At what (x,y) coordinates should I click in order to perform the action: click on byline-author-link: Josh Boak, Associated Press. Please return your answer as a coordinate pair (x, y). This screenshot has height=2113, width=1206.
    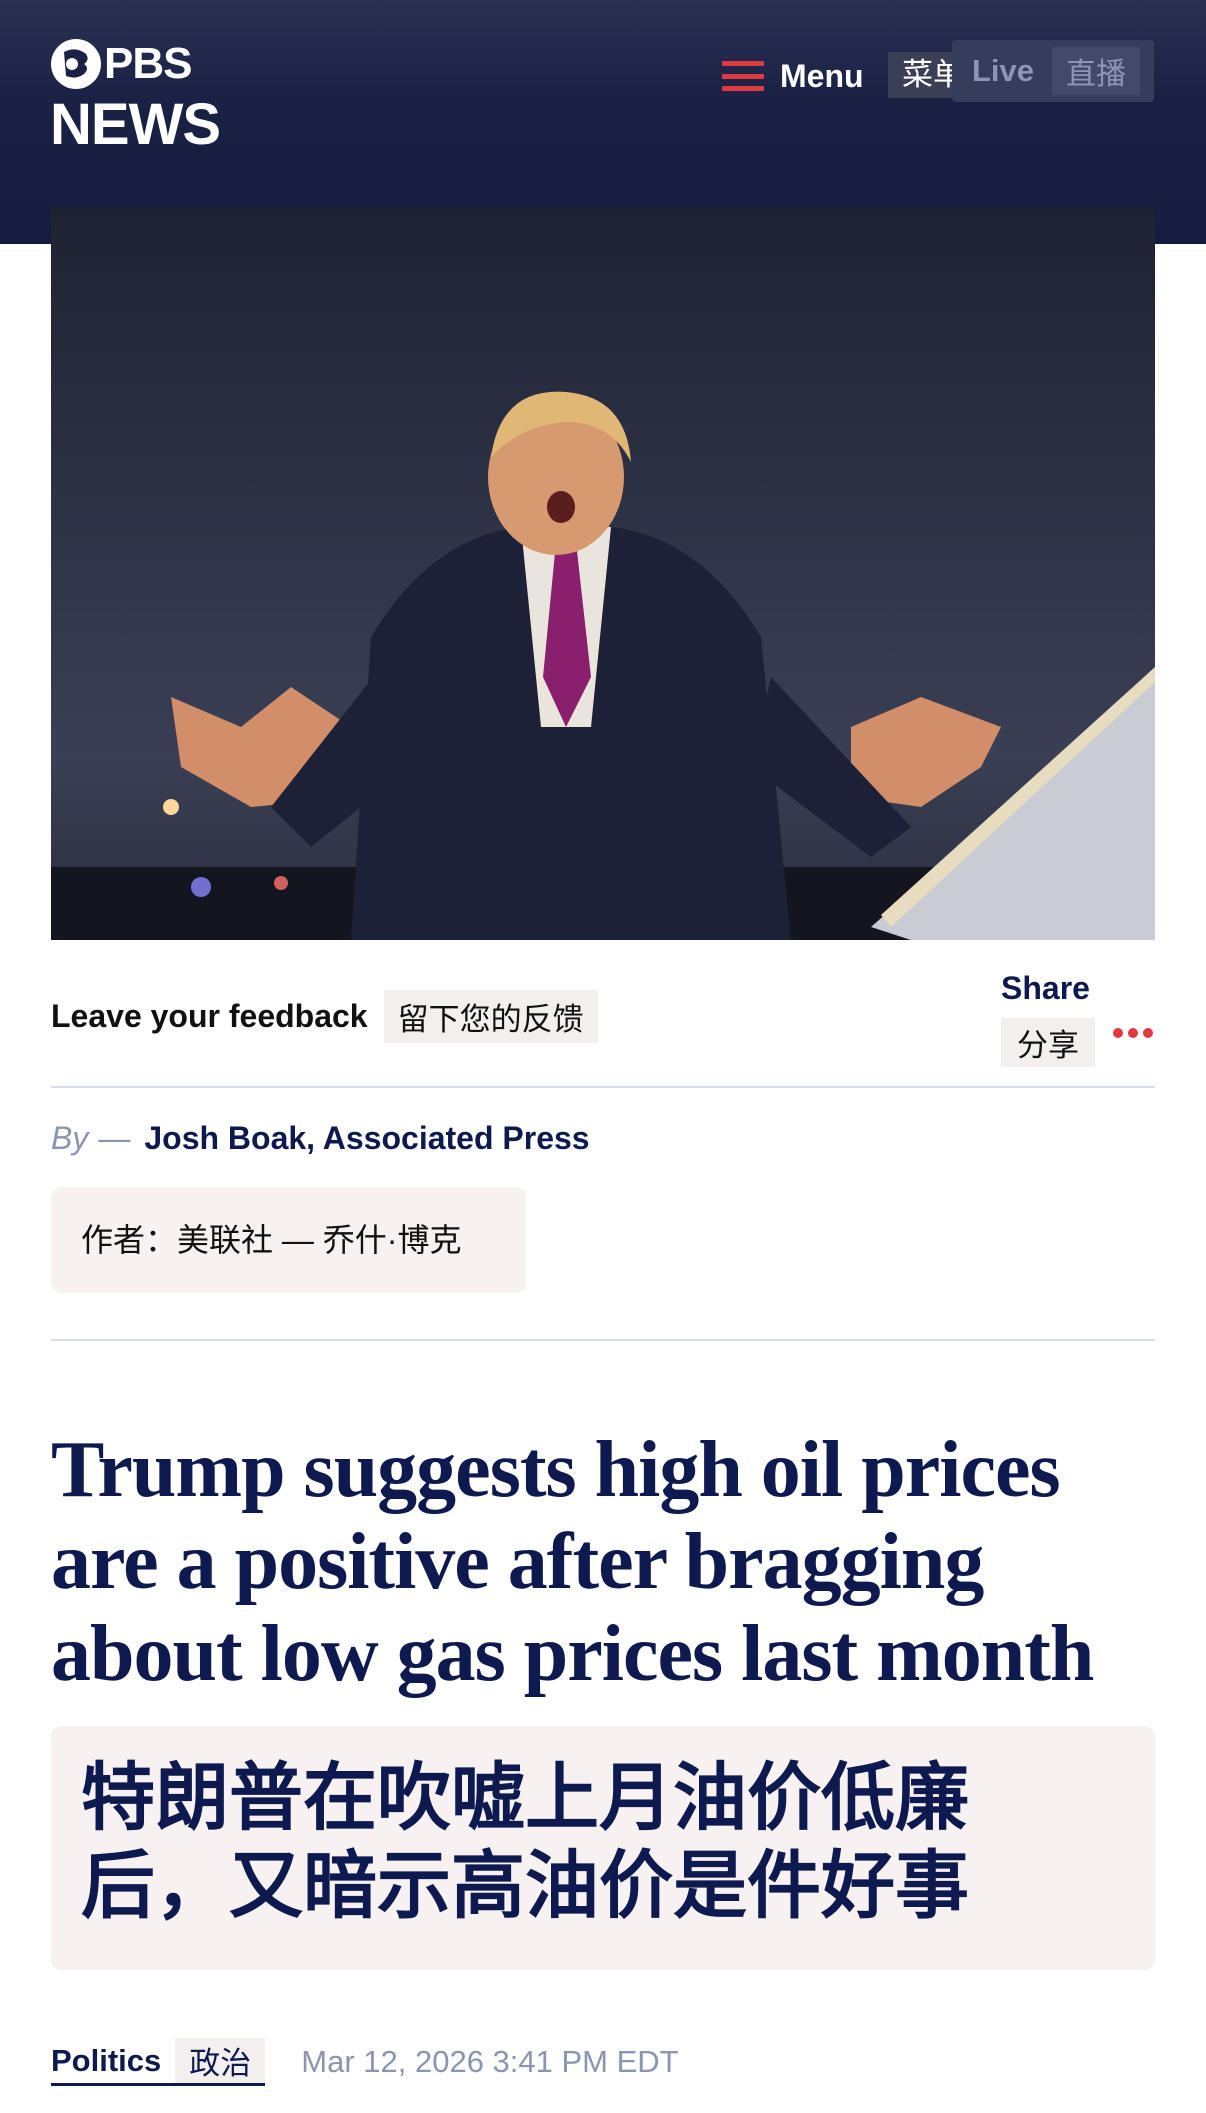
    Looking at the image, I should click on (366, 1138).